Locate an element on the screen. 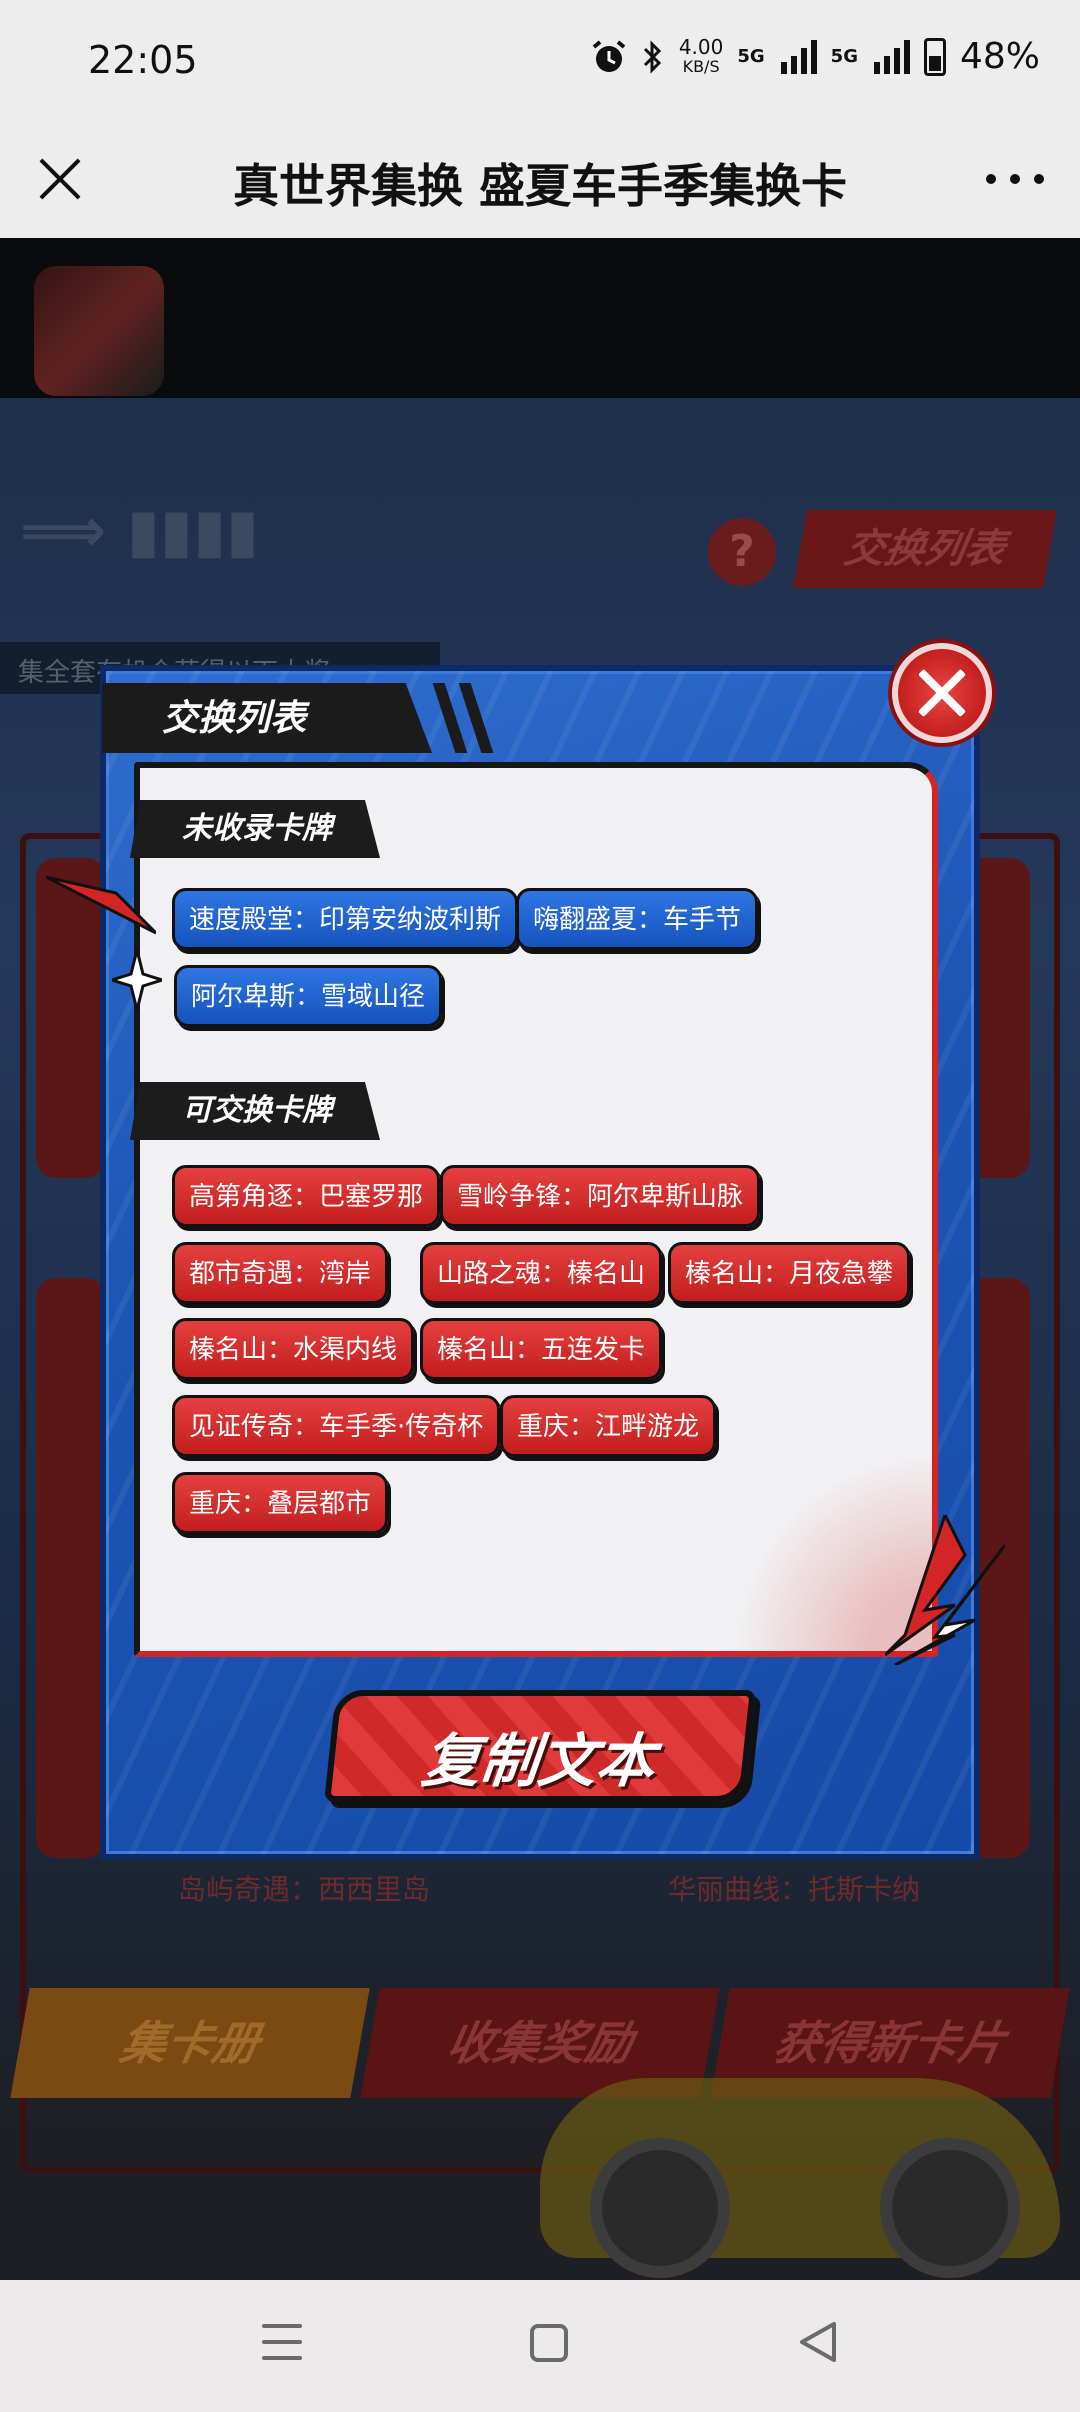  tradable-card-chip: 重庆：叠层都市 is located at coordinates (280, 1503).